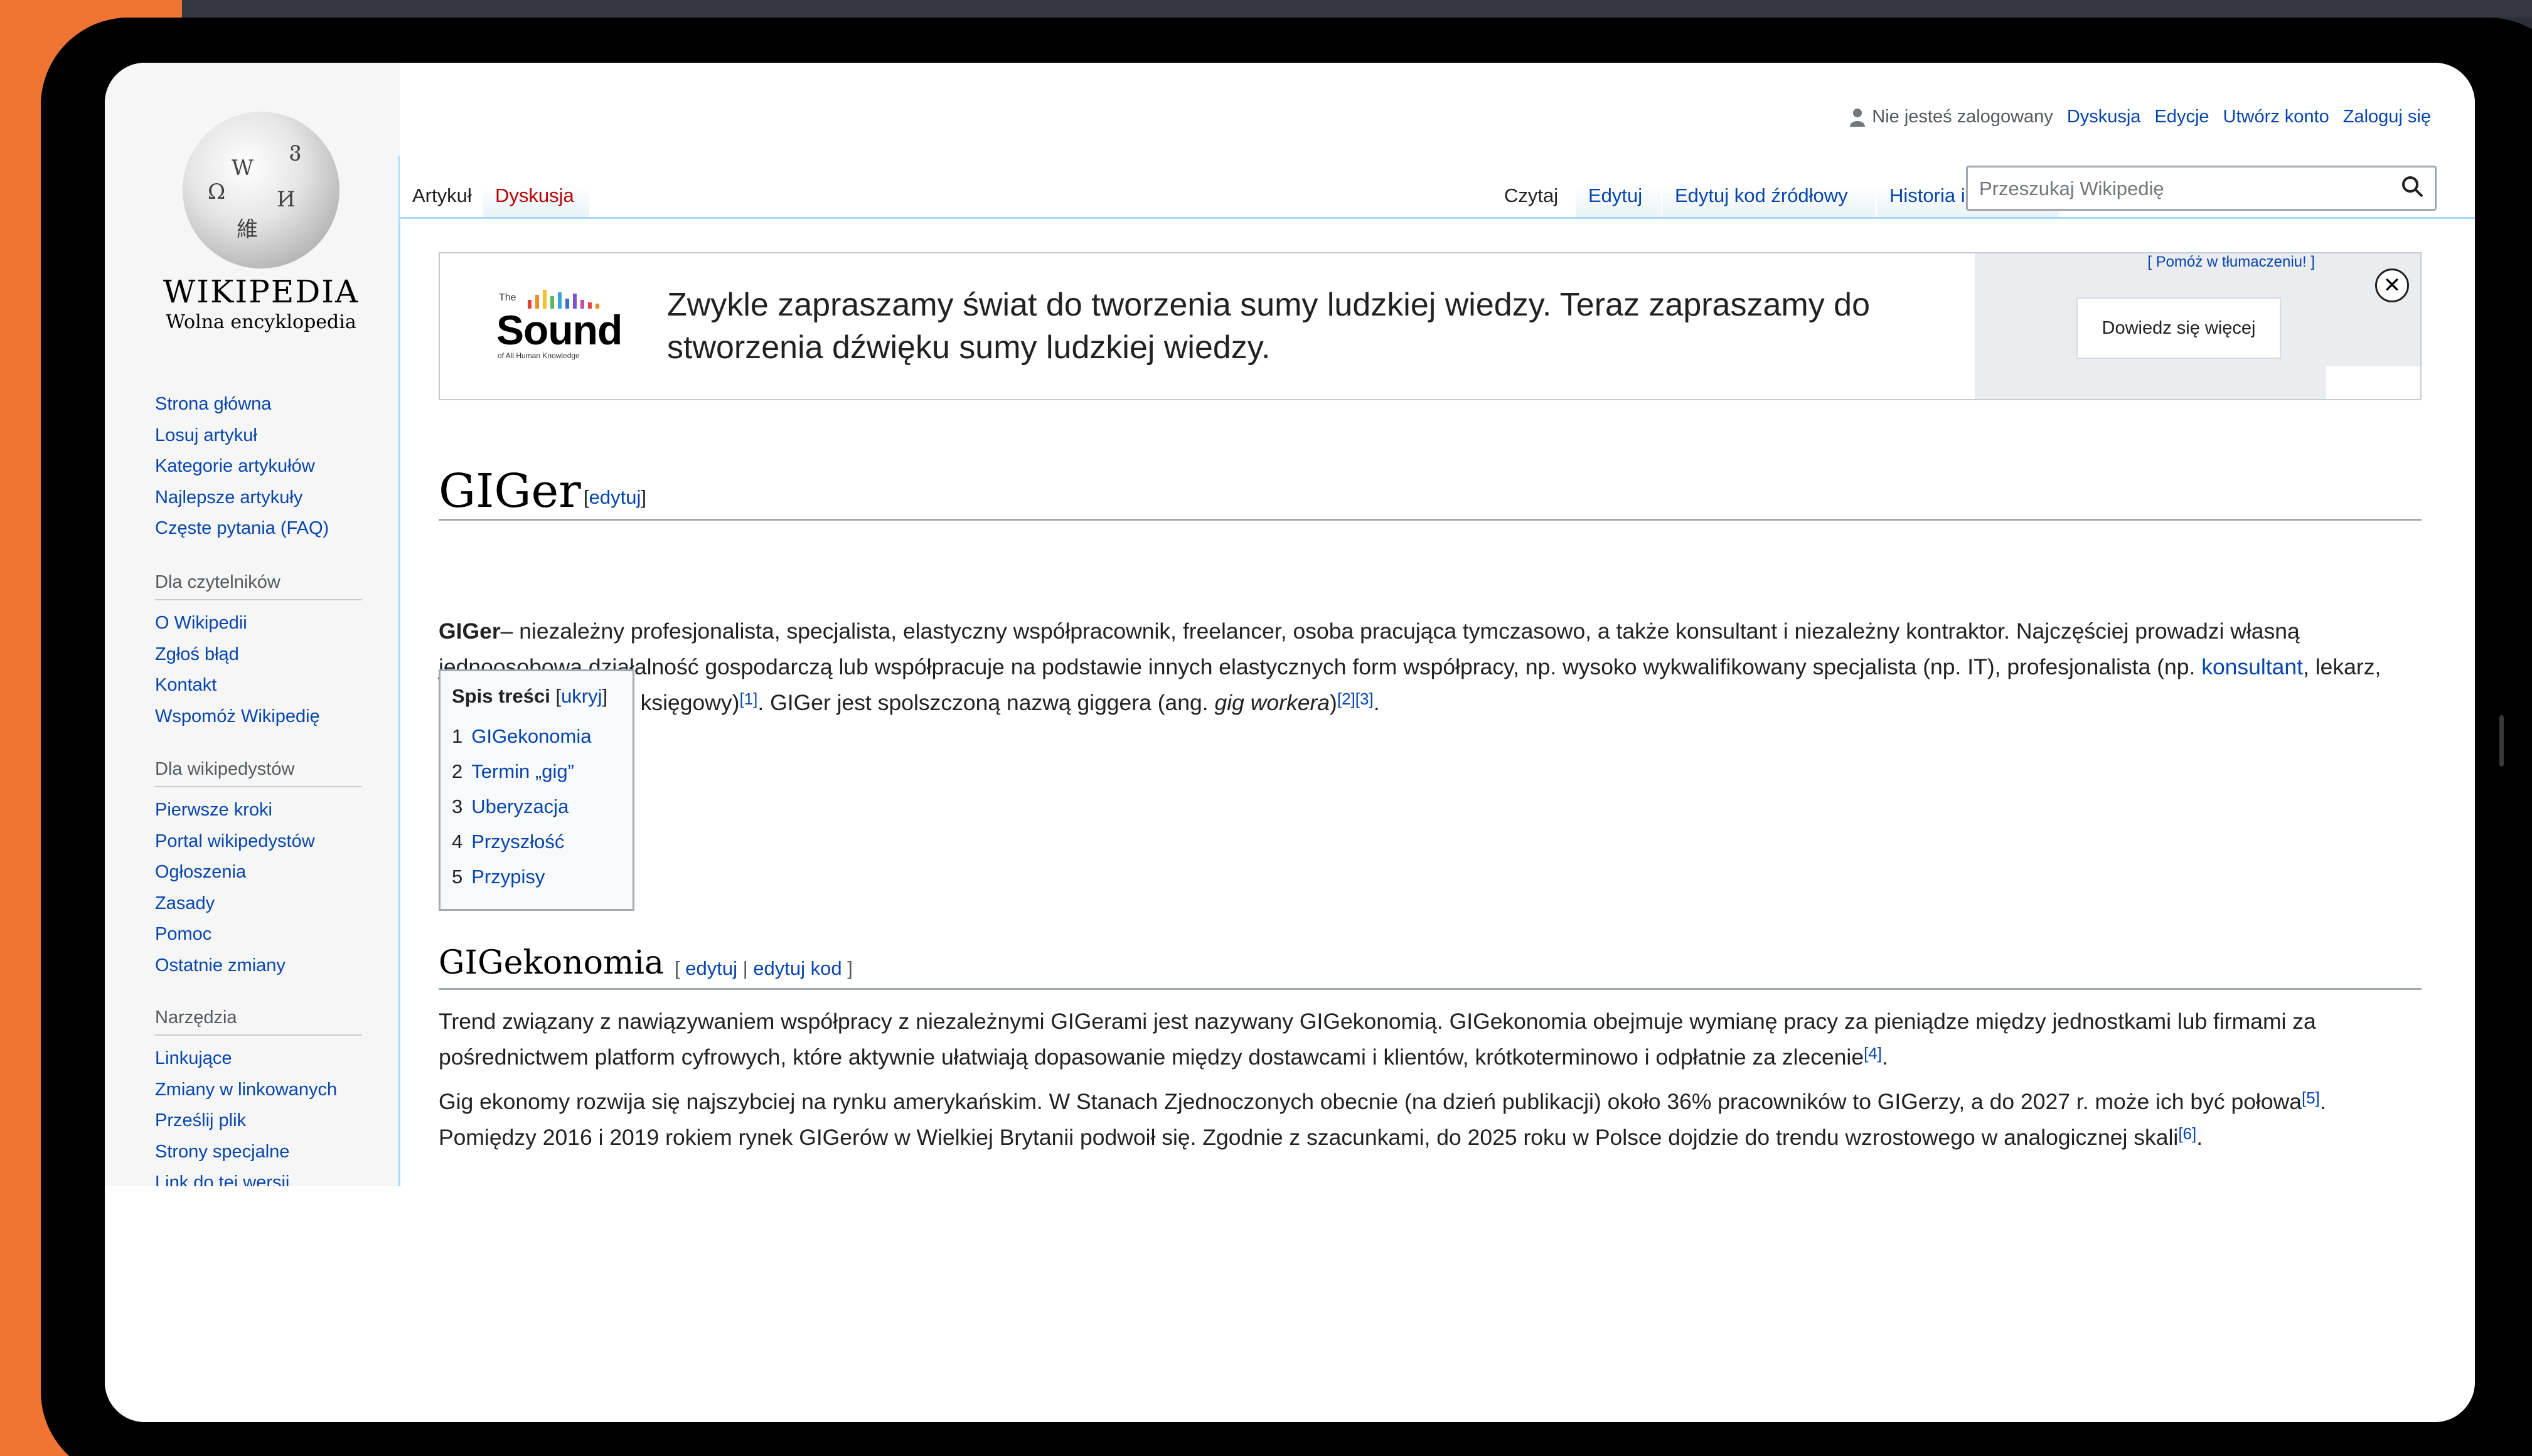  What do you see at coordinates (581, 696) in the screenshot?
I see `toc-toggle-link: ukryj` at bounding box center [581, 696].